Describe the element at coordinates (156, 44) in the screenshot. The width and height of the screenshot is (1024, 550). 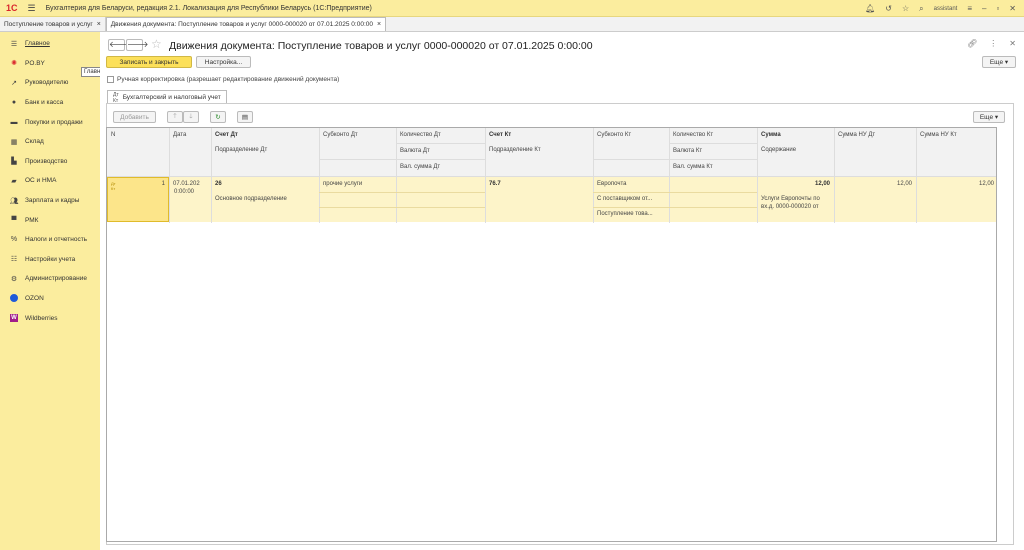
I see `favorite-star-icon: ☆` at that location.